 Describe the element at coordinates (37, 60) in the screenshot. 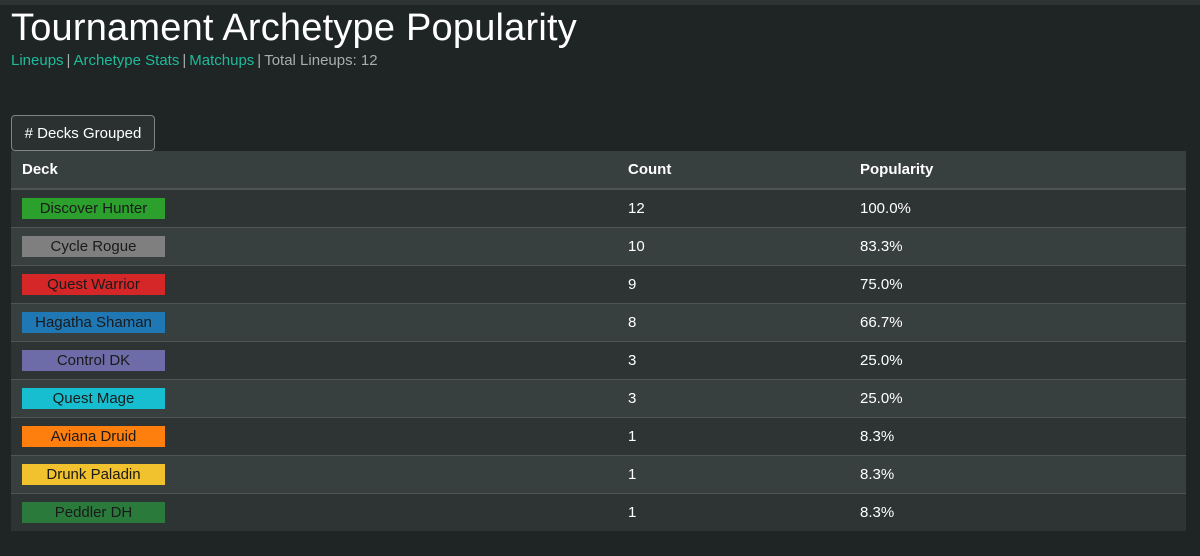

I see `nav-link-lineups: Lineups` at that location.